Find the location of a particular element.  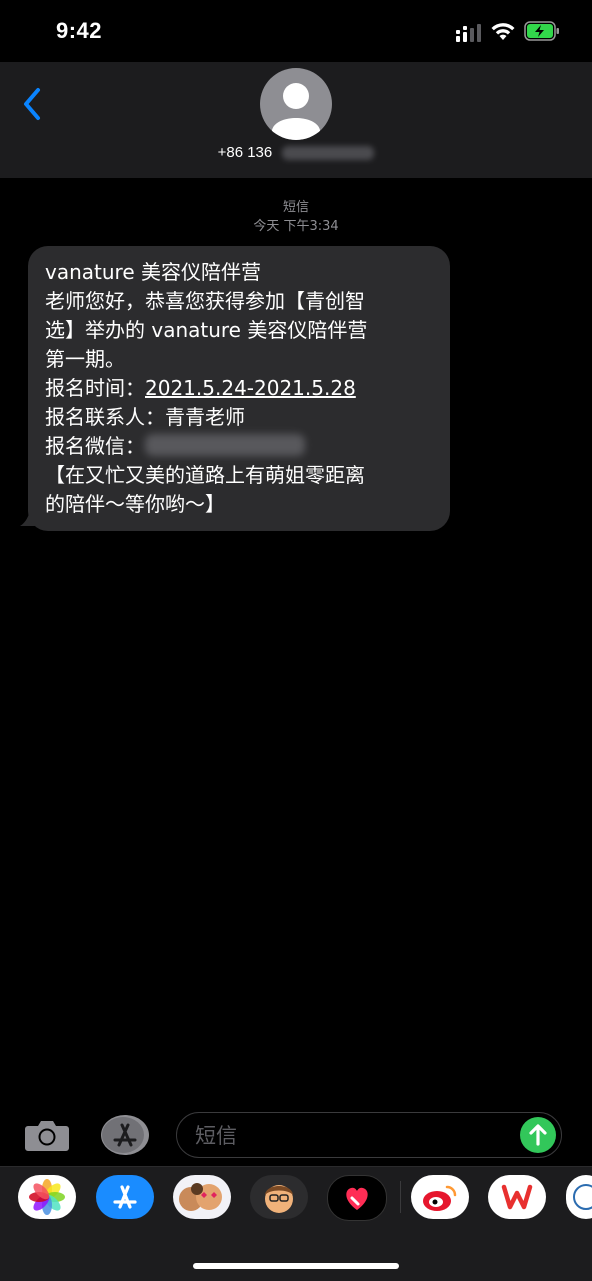

message-timestamp: 今天 下午3:34 is located at coordinates (296, 226).